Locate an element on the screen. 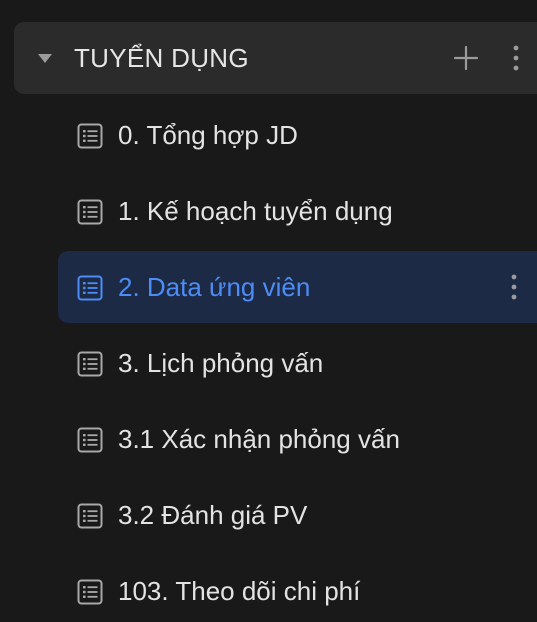 This screenshot has width=537, height=622. page-item: 3.1 Xác nhận phỏng vấn is located at coordinates (297, 439).